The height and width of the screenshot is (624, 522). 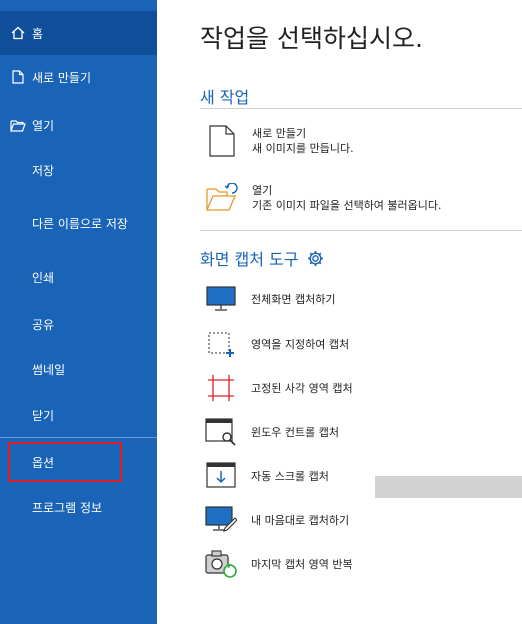 I want to click on capture-label: 고정된 사각 영역 캡처, so click(x=302, y=388).